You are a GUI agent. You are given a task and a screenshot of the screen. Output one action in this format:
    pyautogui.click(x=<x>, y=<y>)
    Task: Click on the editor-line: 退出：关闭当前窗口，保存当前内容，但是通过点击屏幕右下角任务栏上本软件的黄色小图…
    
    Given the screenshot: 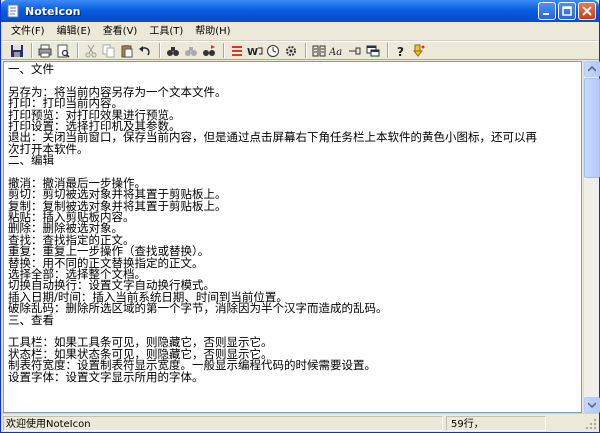 What is the action you would take?
    pyautogui.click(x=272, y=137)
    